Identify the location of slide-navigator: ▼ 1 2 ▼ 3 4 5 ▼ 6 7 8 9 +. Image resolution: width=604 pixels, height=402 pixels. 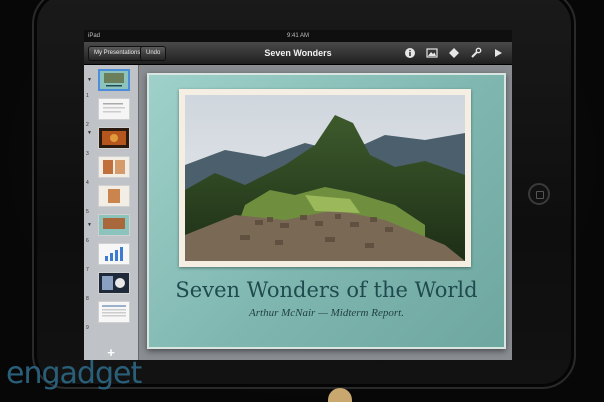
(111, 212).